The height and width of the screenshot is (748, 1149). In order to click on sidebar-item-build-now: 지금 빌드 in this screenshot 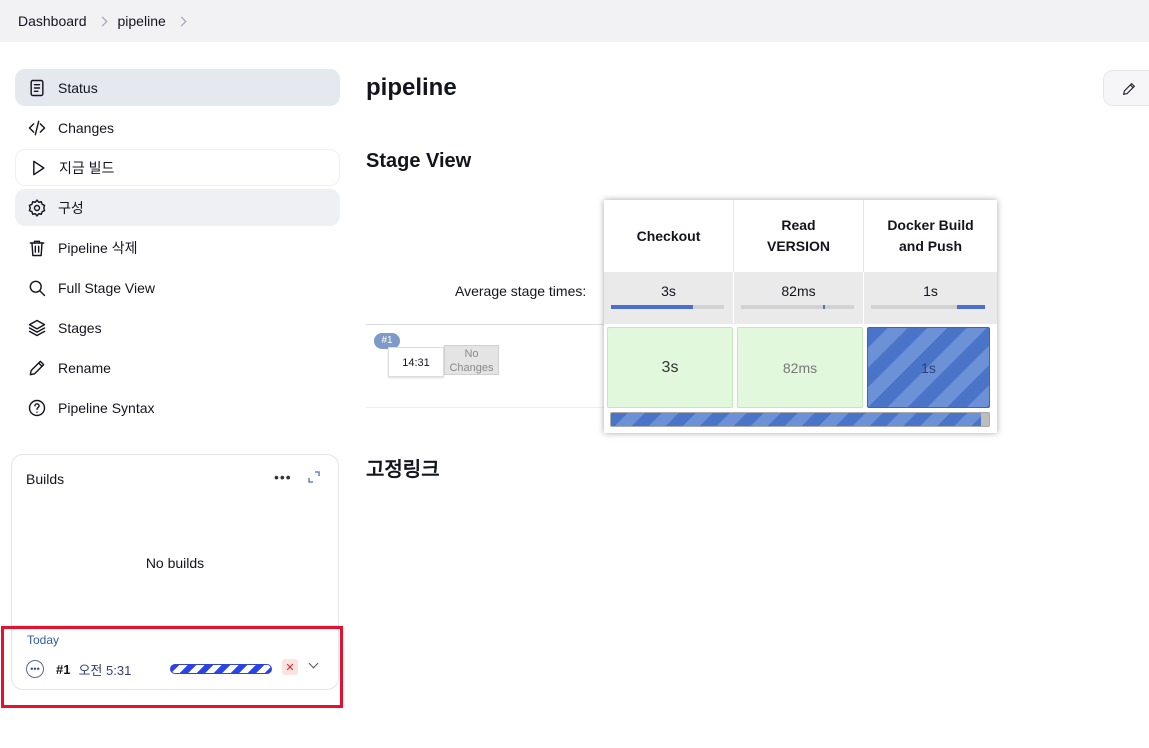, I will do `click(177, 167)`.